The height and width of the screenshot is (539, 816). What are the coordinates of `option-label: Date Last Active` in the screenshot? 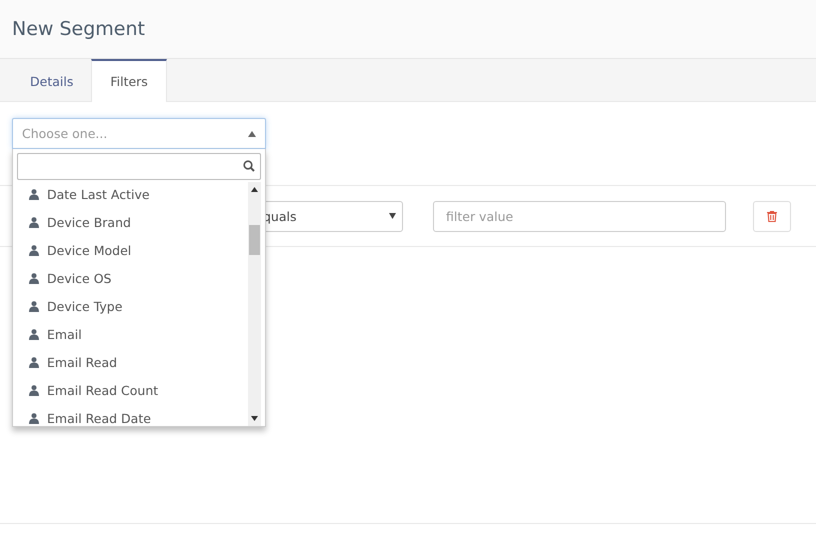 It's located at (98, 194).